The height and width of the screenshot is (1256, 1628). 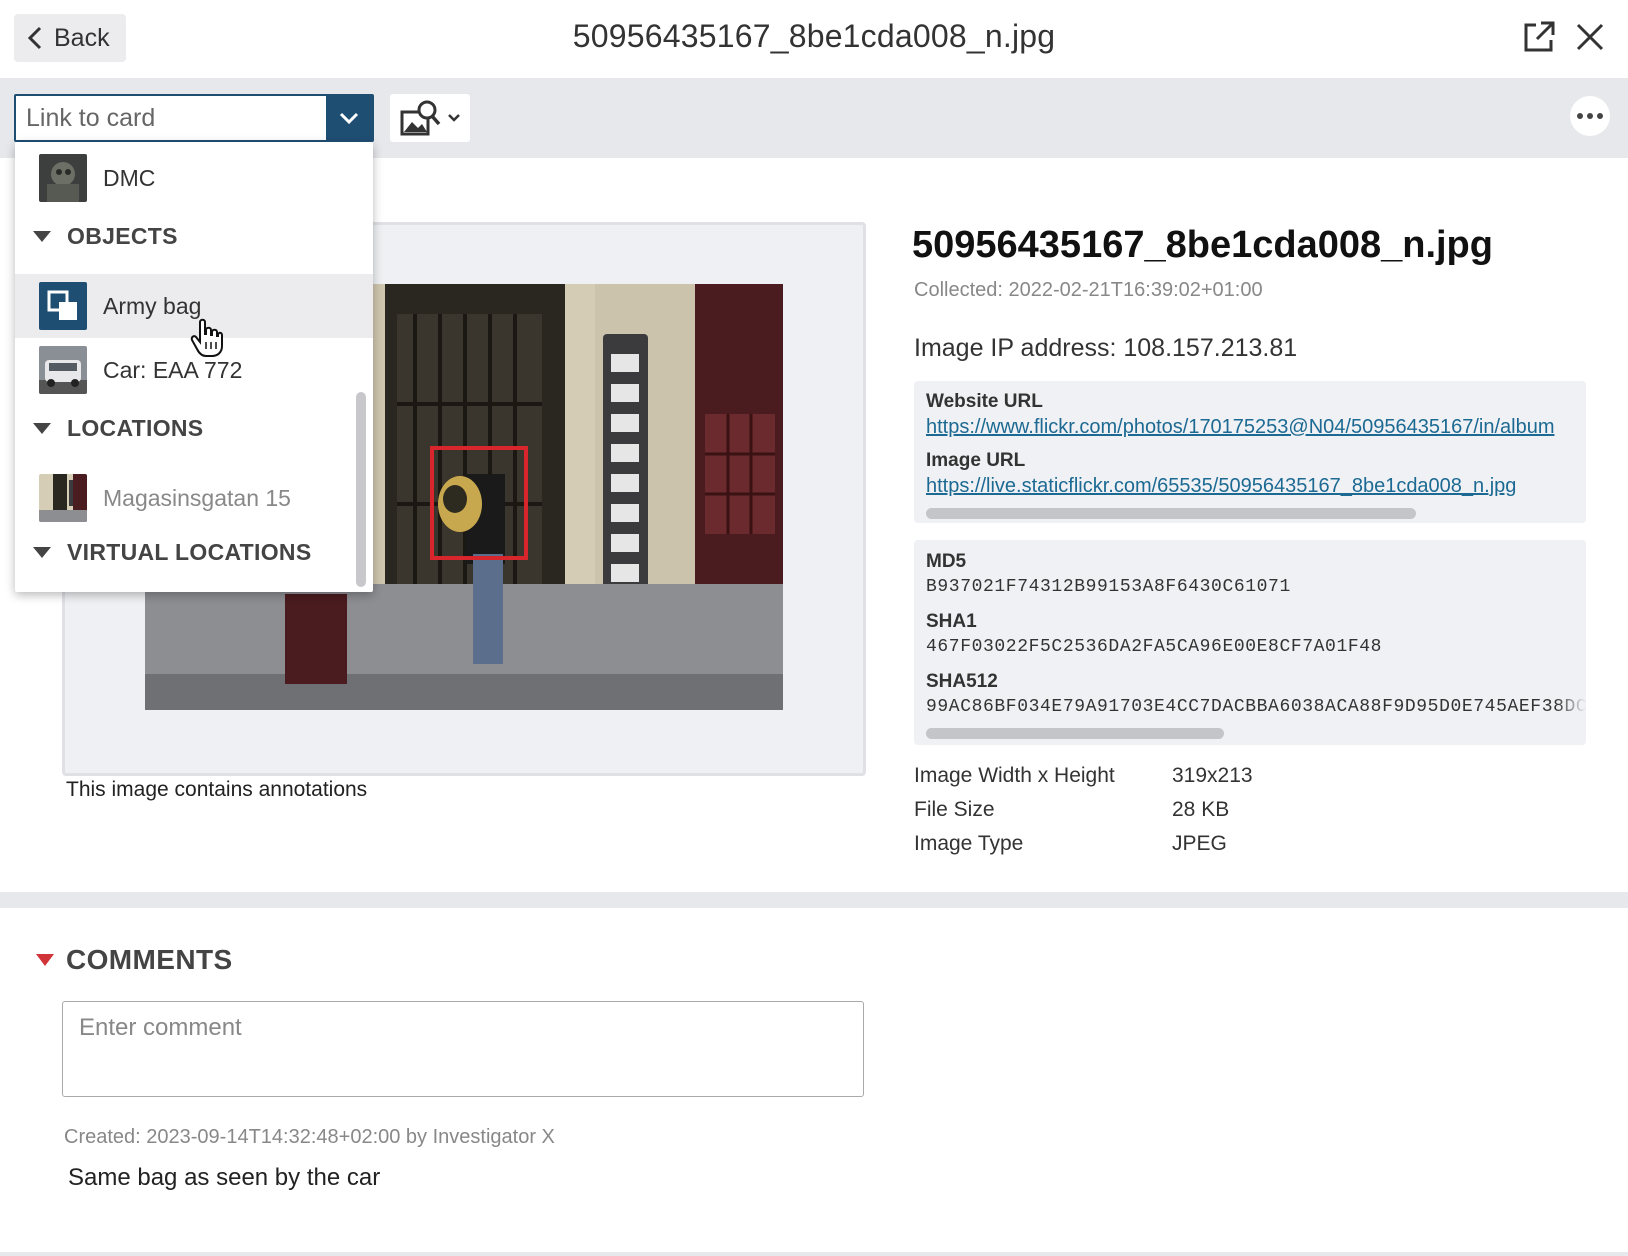 I want to click on comments-header: COMMENTS, so click(x=134, y=960).